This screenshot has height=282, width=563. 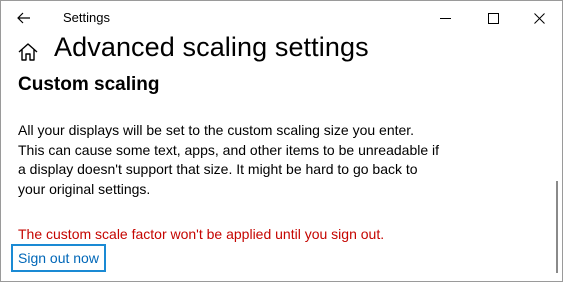 I want to click on maximize-button, so click(x=493, y=18).